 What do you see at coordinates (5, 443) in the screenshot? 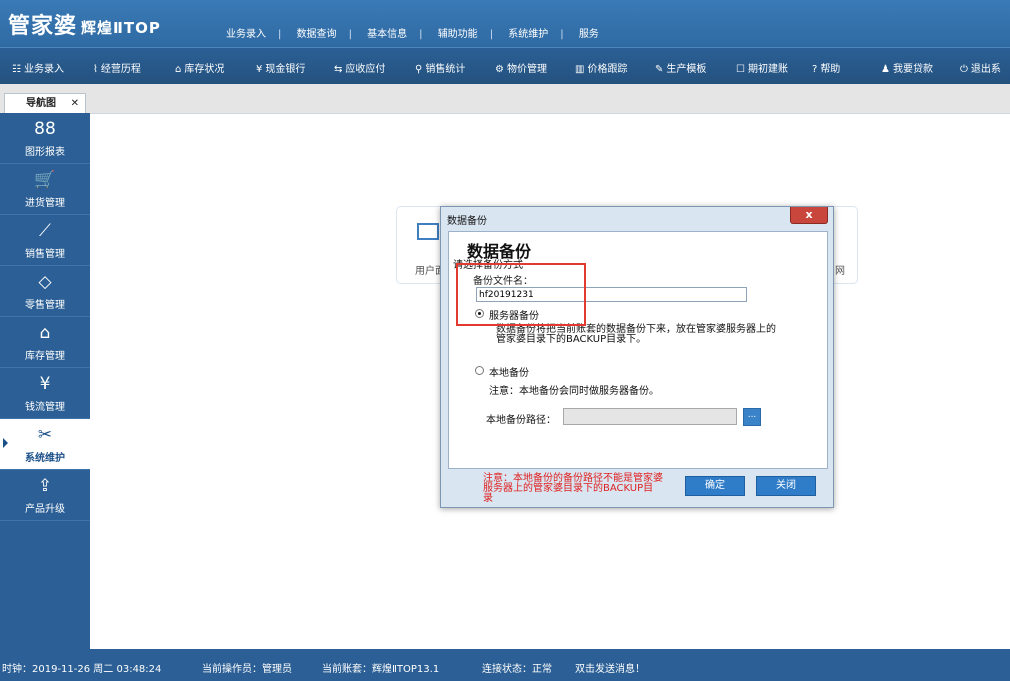
I see `active-marker-icon` at bounding box center [5, 443].